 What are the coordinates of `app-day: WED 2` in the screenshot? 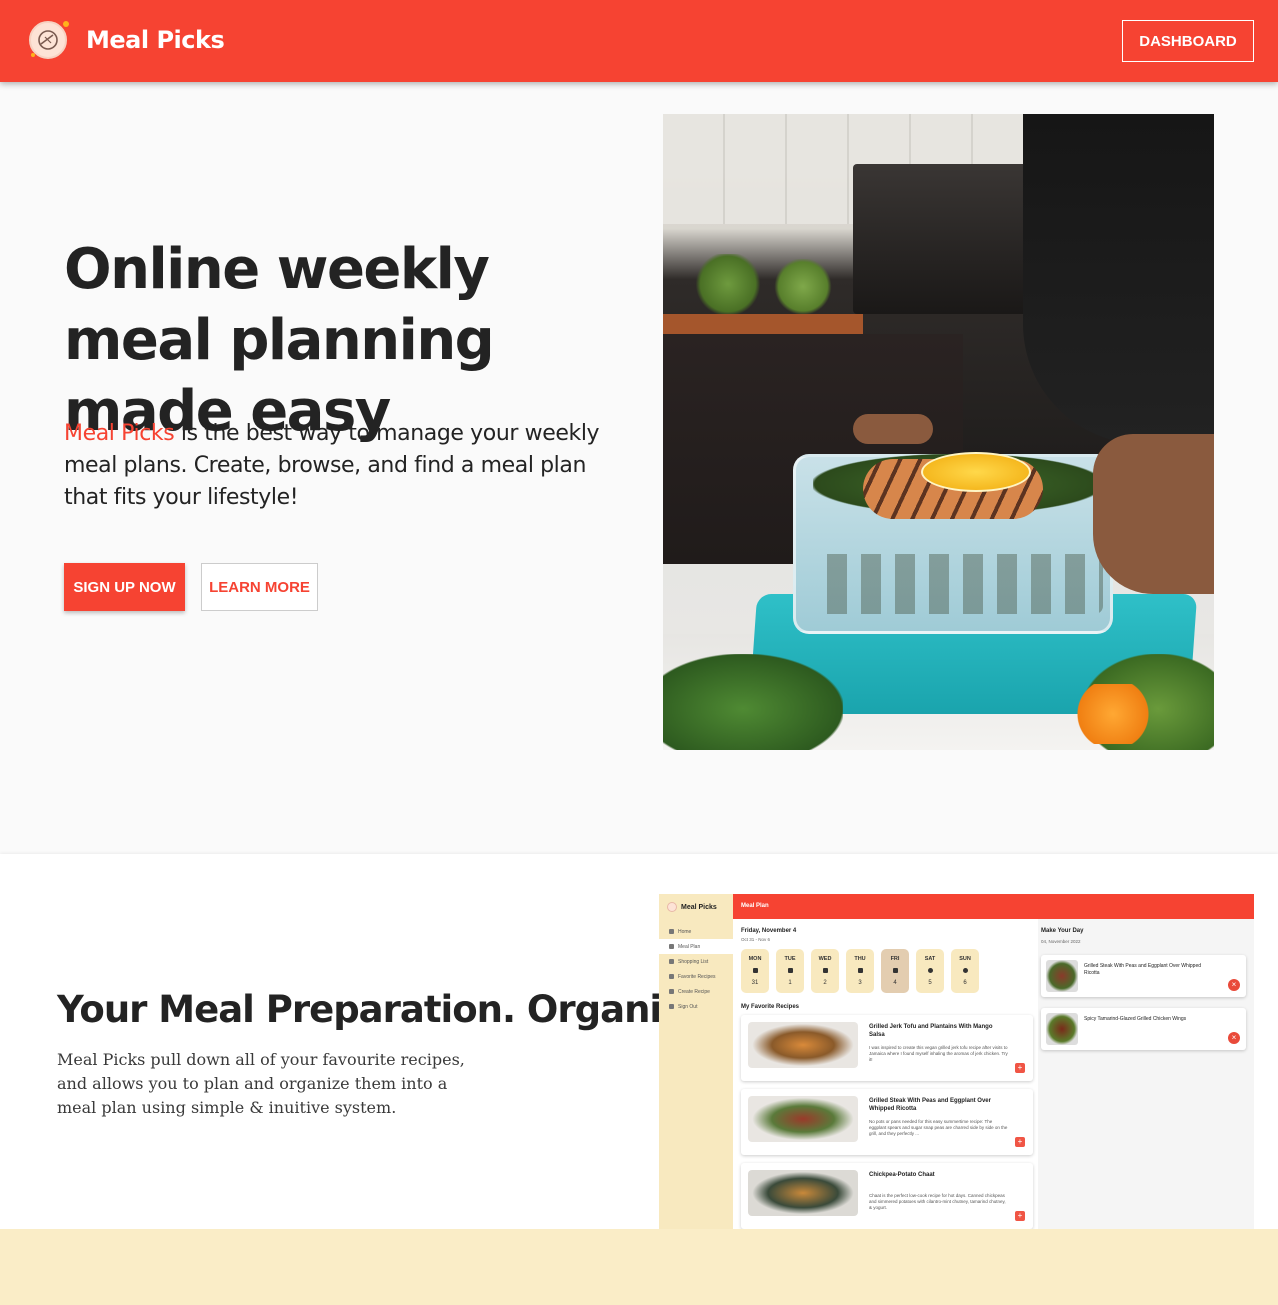 It's located at (825, 971).